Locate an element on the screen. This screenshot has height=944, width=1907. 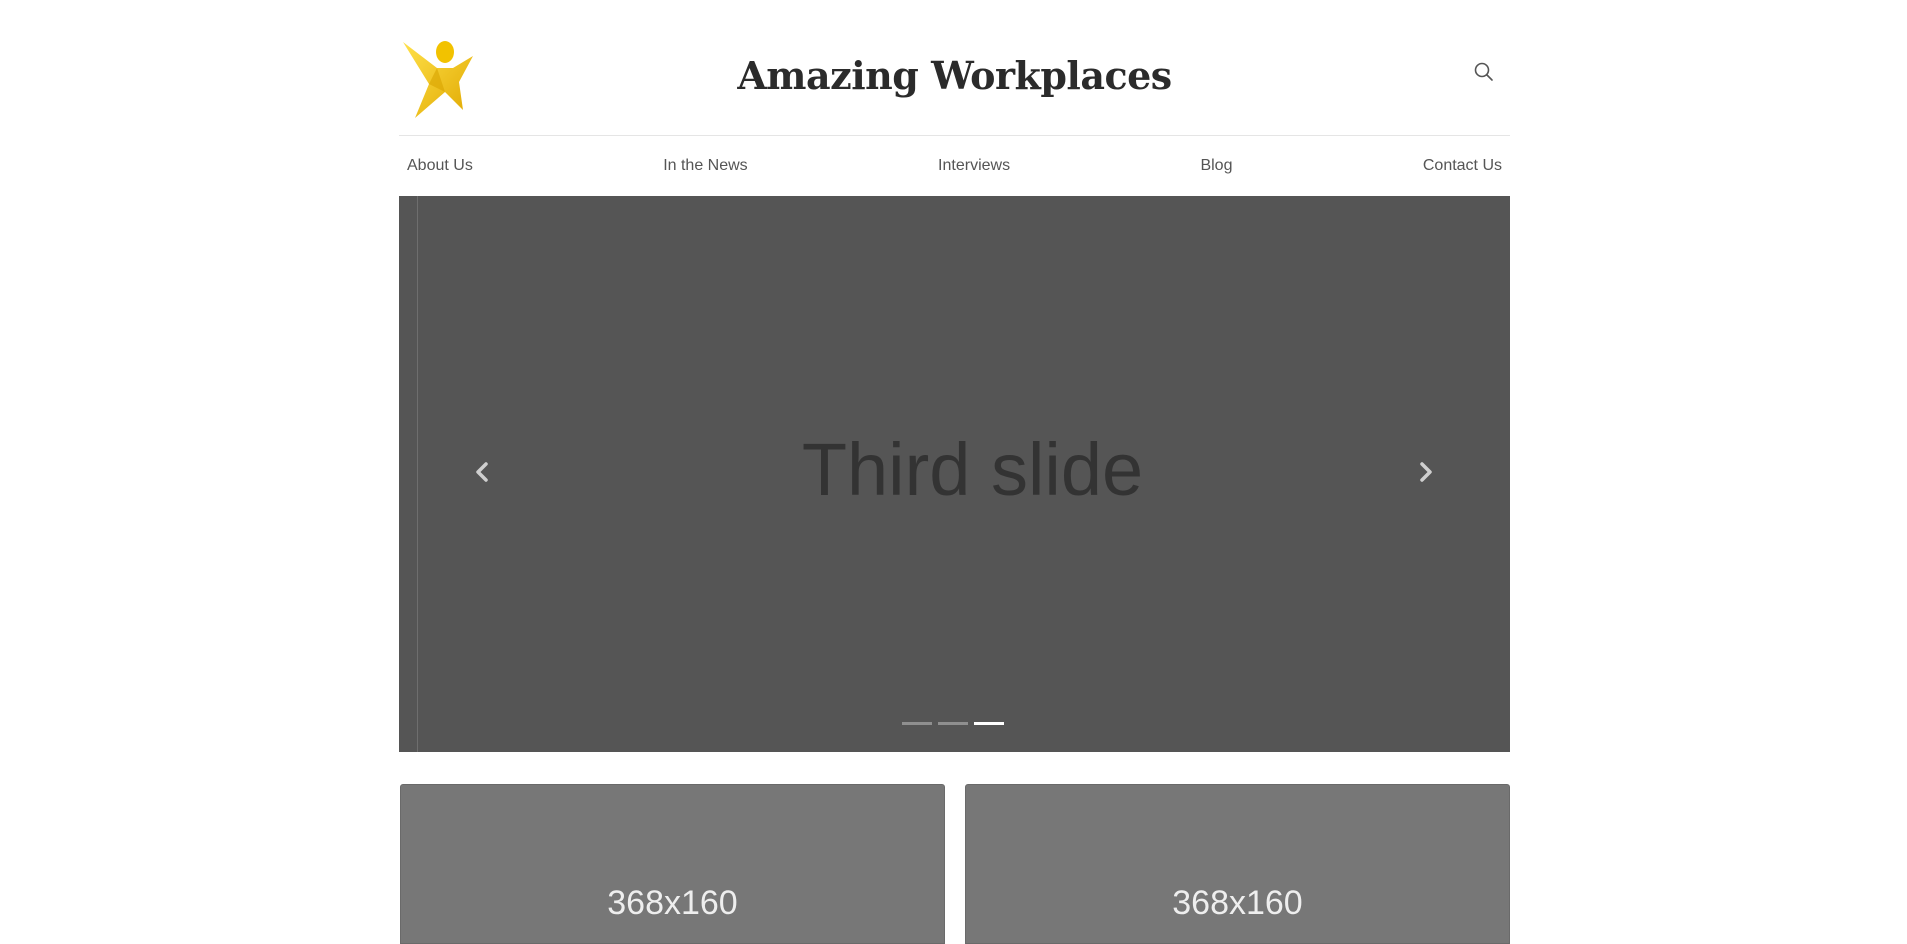
chevron-right-icon is located at coordinates (1426, 474).